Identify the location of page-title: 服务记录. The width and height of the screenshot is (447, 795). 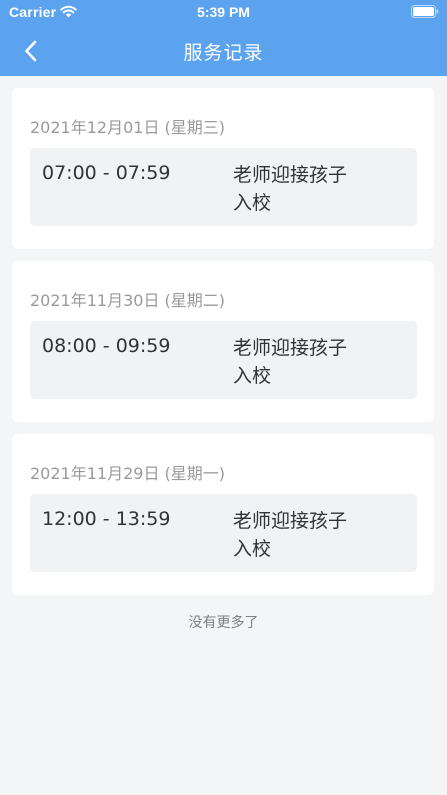
(223, 53).